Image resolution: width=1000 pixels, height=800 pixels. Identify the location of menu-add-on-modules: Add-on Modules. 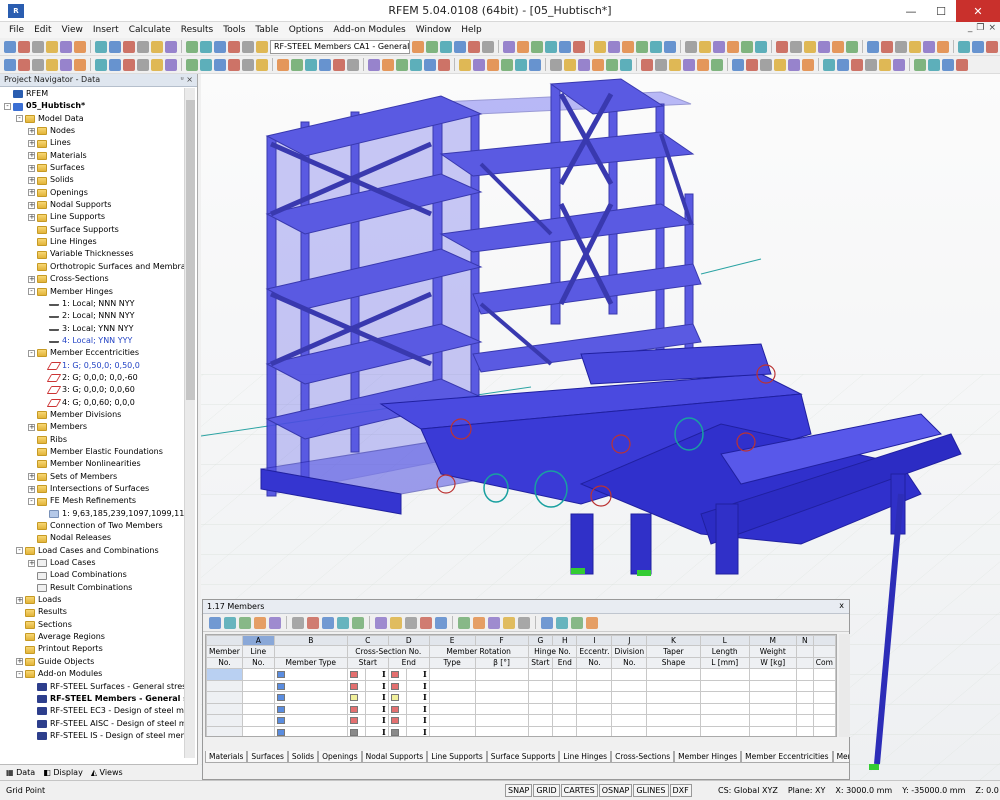
(369, 30).